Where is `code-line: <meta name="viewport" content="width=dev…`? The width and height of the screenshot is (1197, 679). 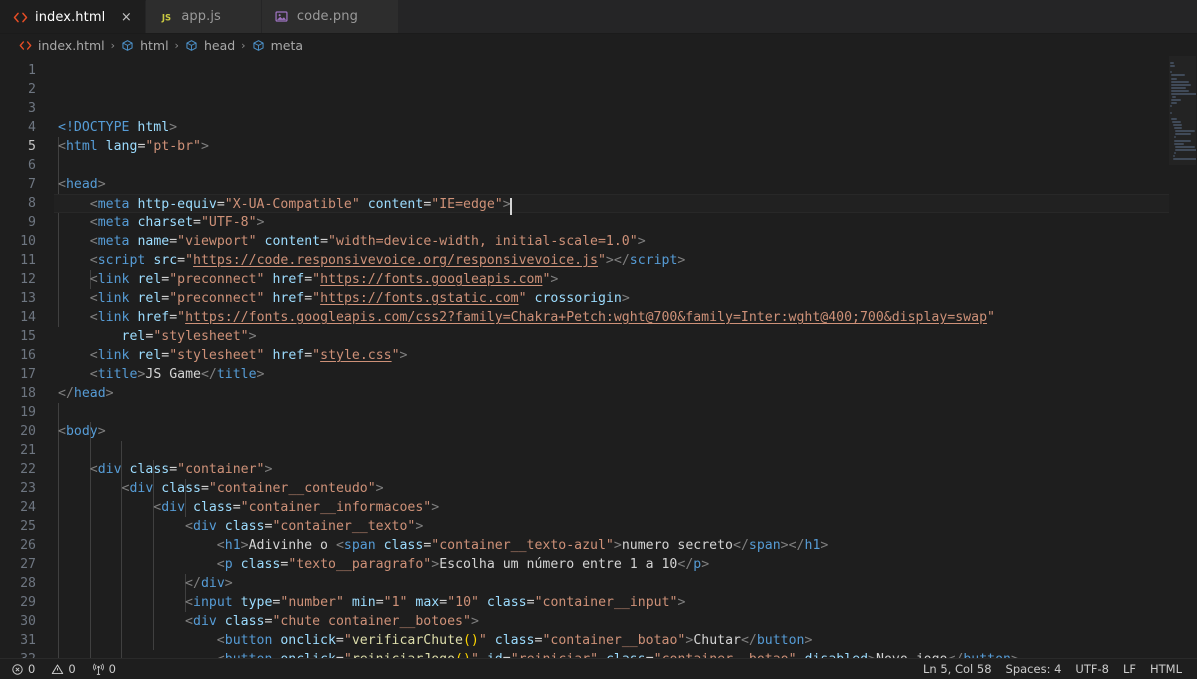
code-line: <meta name="viewport" content="width=dev… is located at coordinates (627, 241).